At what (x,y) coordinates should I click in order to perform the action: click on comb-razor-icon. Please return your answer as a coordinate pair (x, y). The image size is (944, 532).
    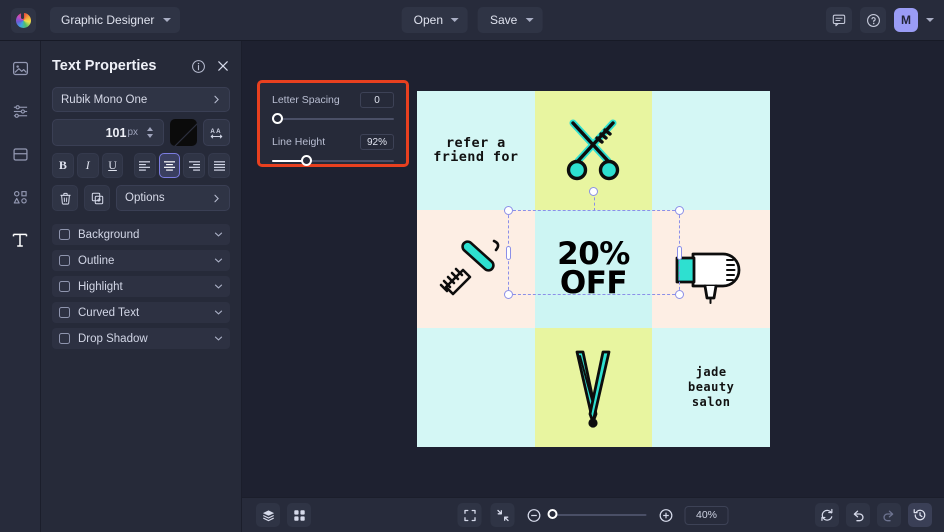
    Looking at the image, I should click on (476, 269).